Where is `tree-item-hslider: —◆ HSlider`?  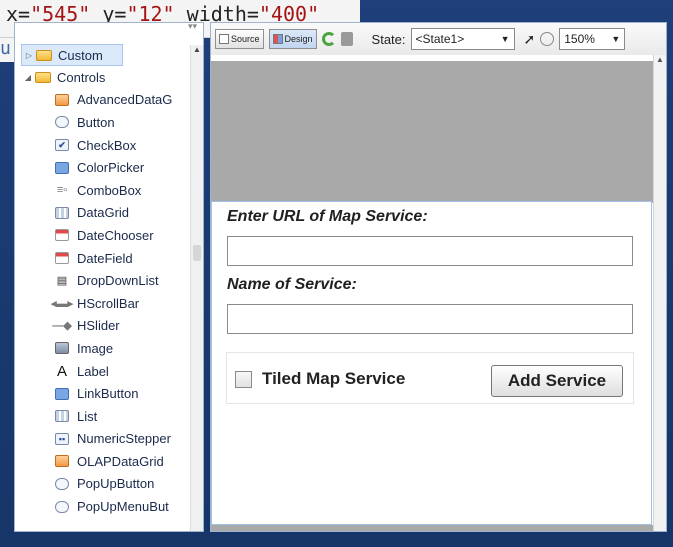
tree-item-hslider: —◆ HSlider is located at coordinates (103, 326).